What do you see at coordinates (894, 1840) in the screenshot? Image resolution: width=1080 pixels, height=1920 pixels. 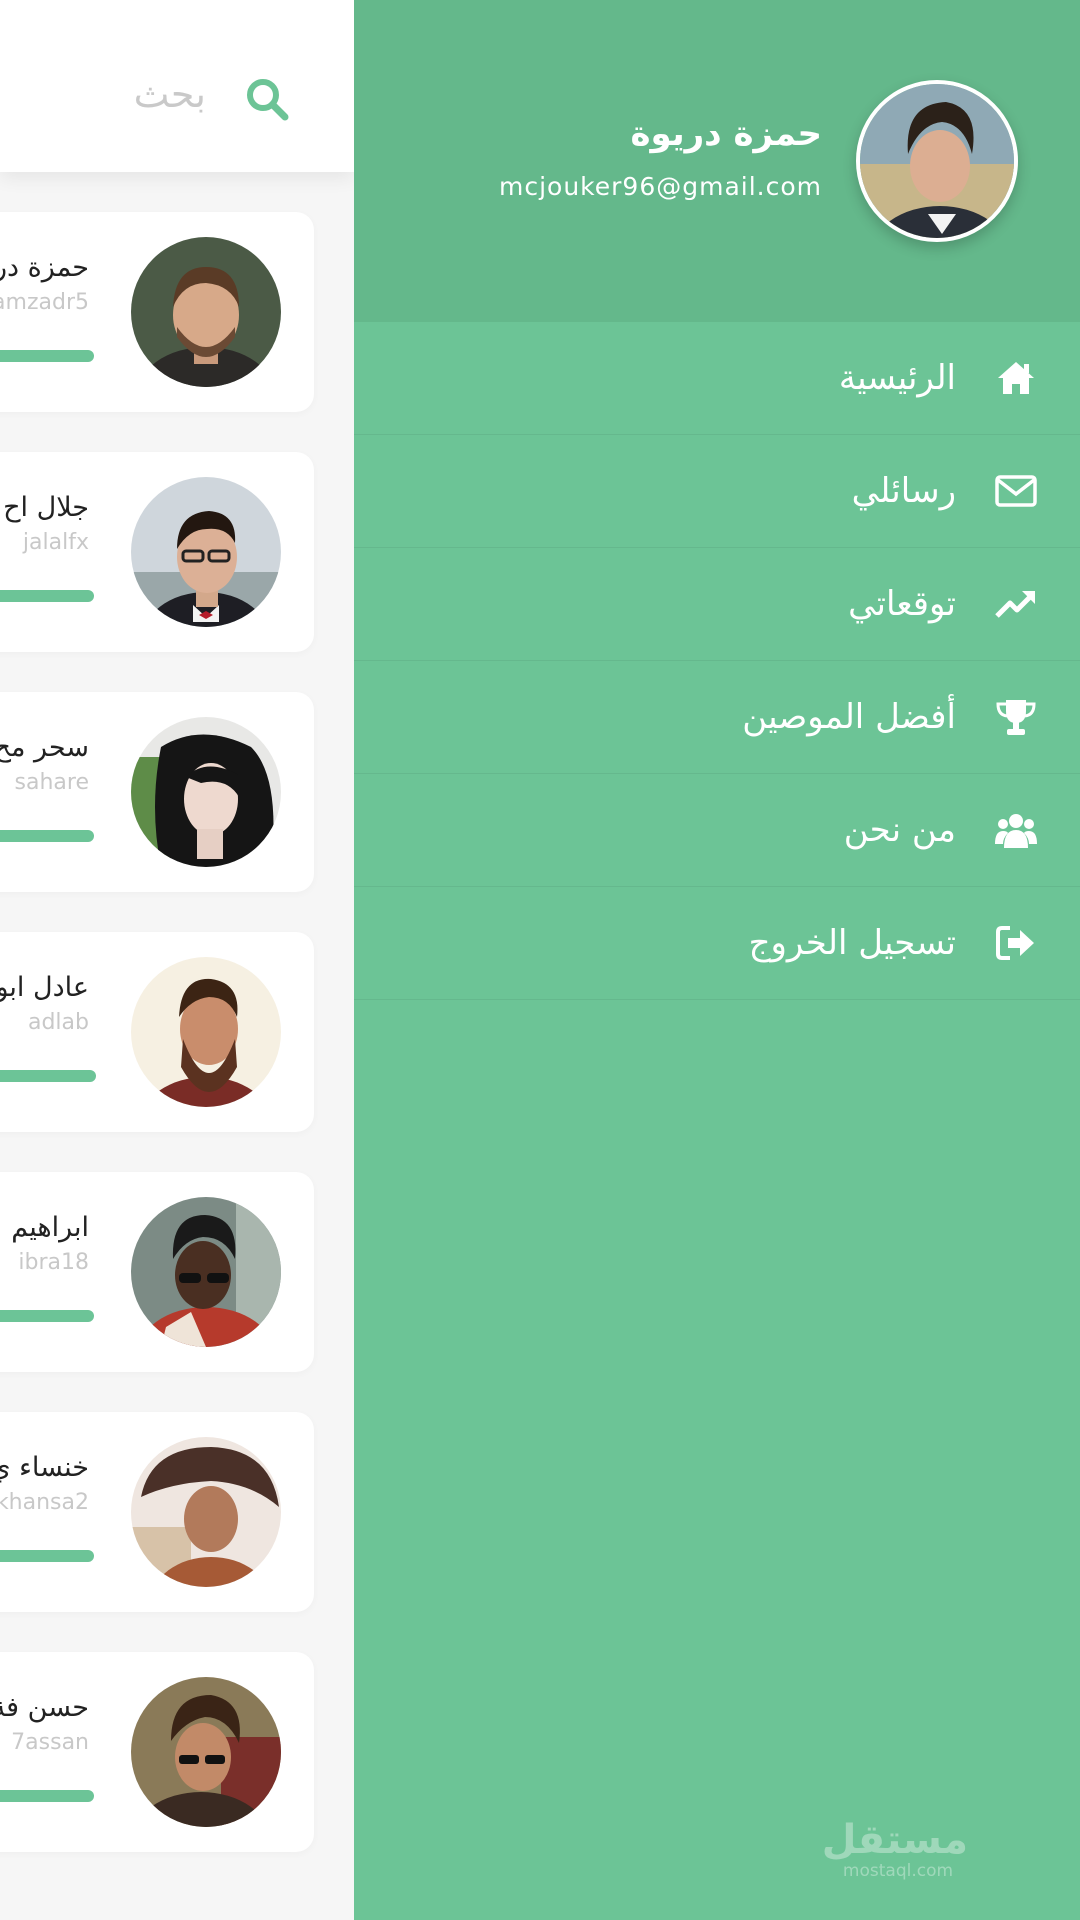 I see `watermark-text: مستقل` at bounding box center [894, 1840].